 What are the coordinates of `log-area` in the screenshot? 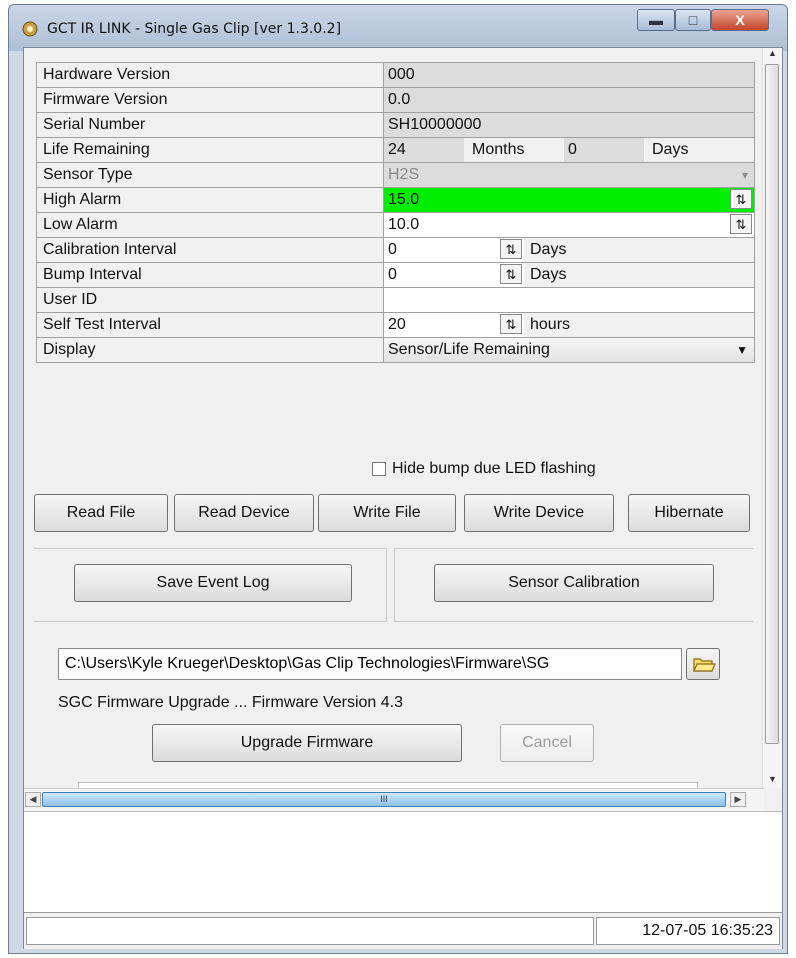 It's located at (403, 861).